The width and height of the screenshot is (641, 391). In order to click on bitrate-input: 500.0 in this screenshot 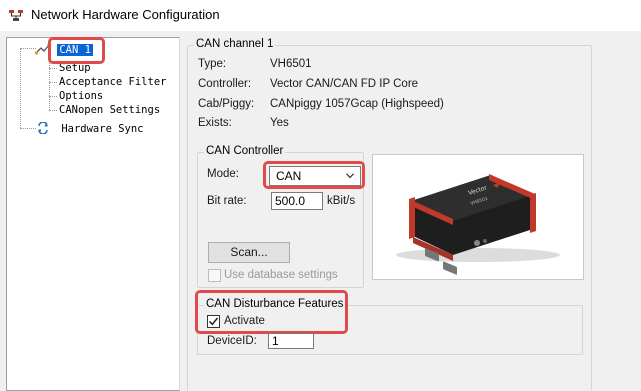, I will do `click(297, 201)`.